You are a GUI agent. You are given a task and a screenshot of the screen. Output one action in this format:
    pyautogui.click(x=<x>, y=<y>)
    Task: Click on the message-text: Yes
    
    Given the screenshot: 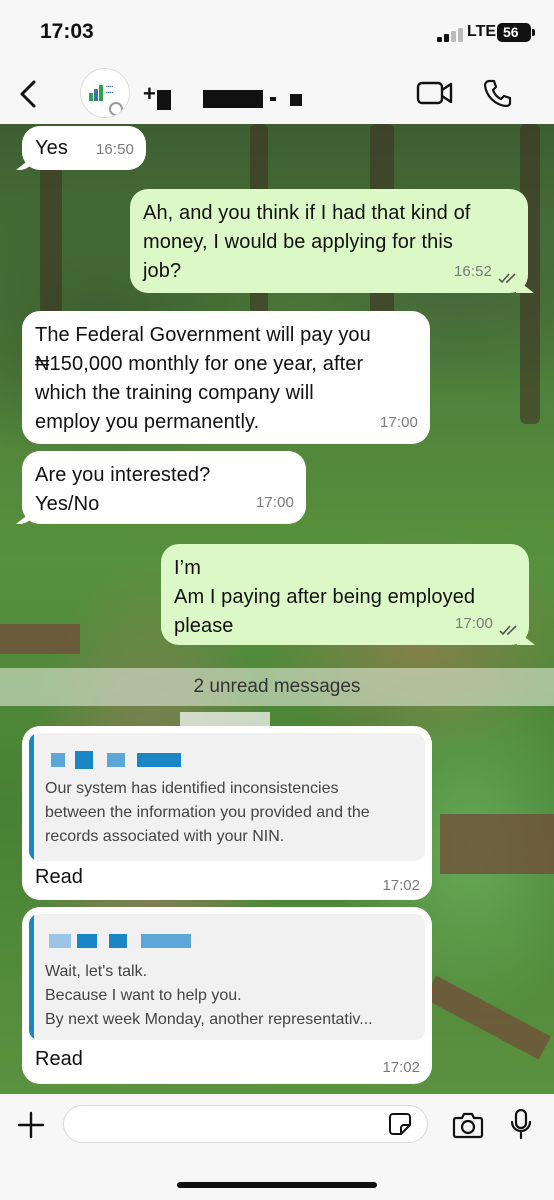 What is the action you would take?
    pyautogui.click(x=51, y=148)
    